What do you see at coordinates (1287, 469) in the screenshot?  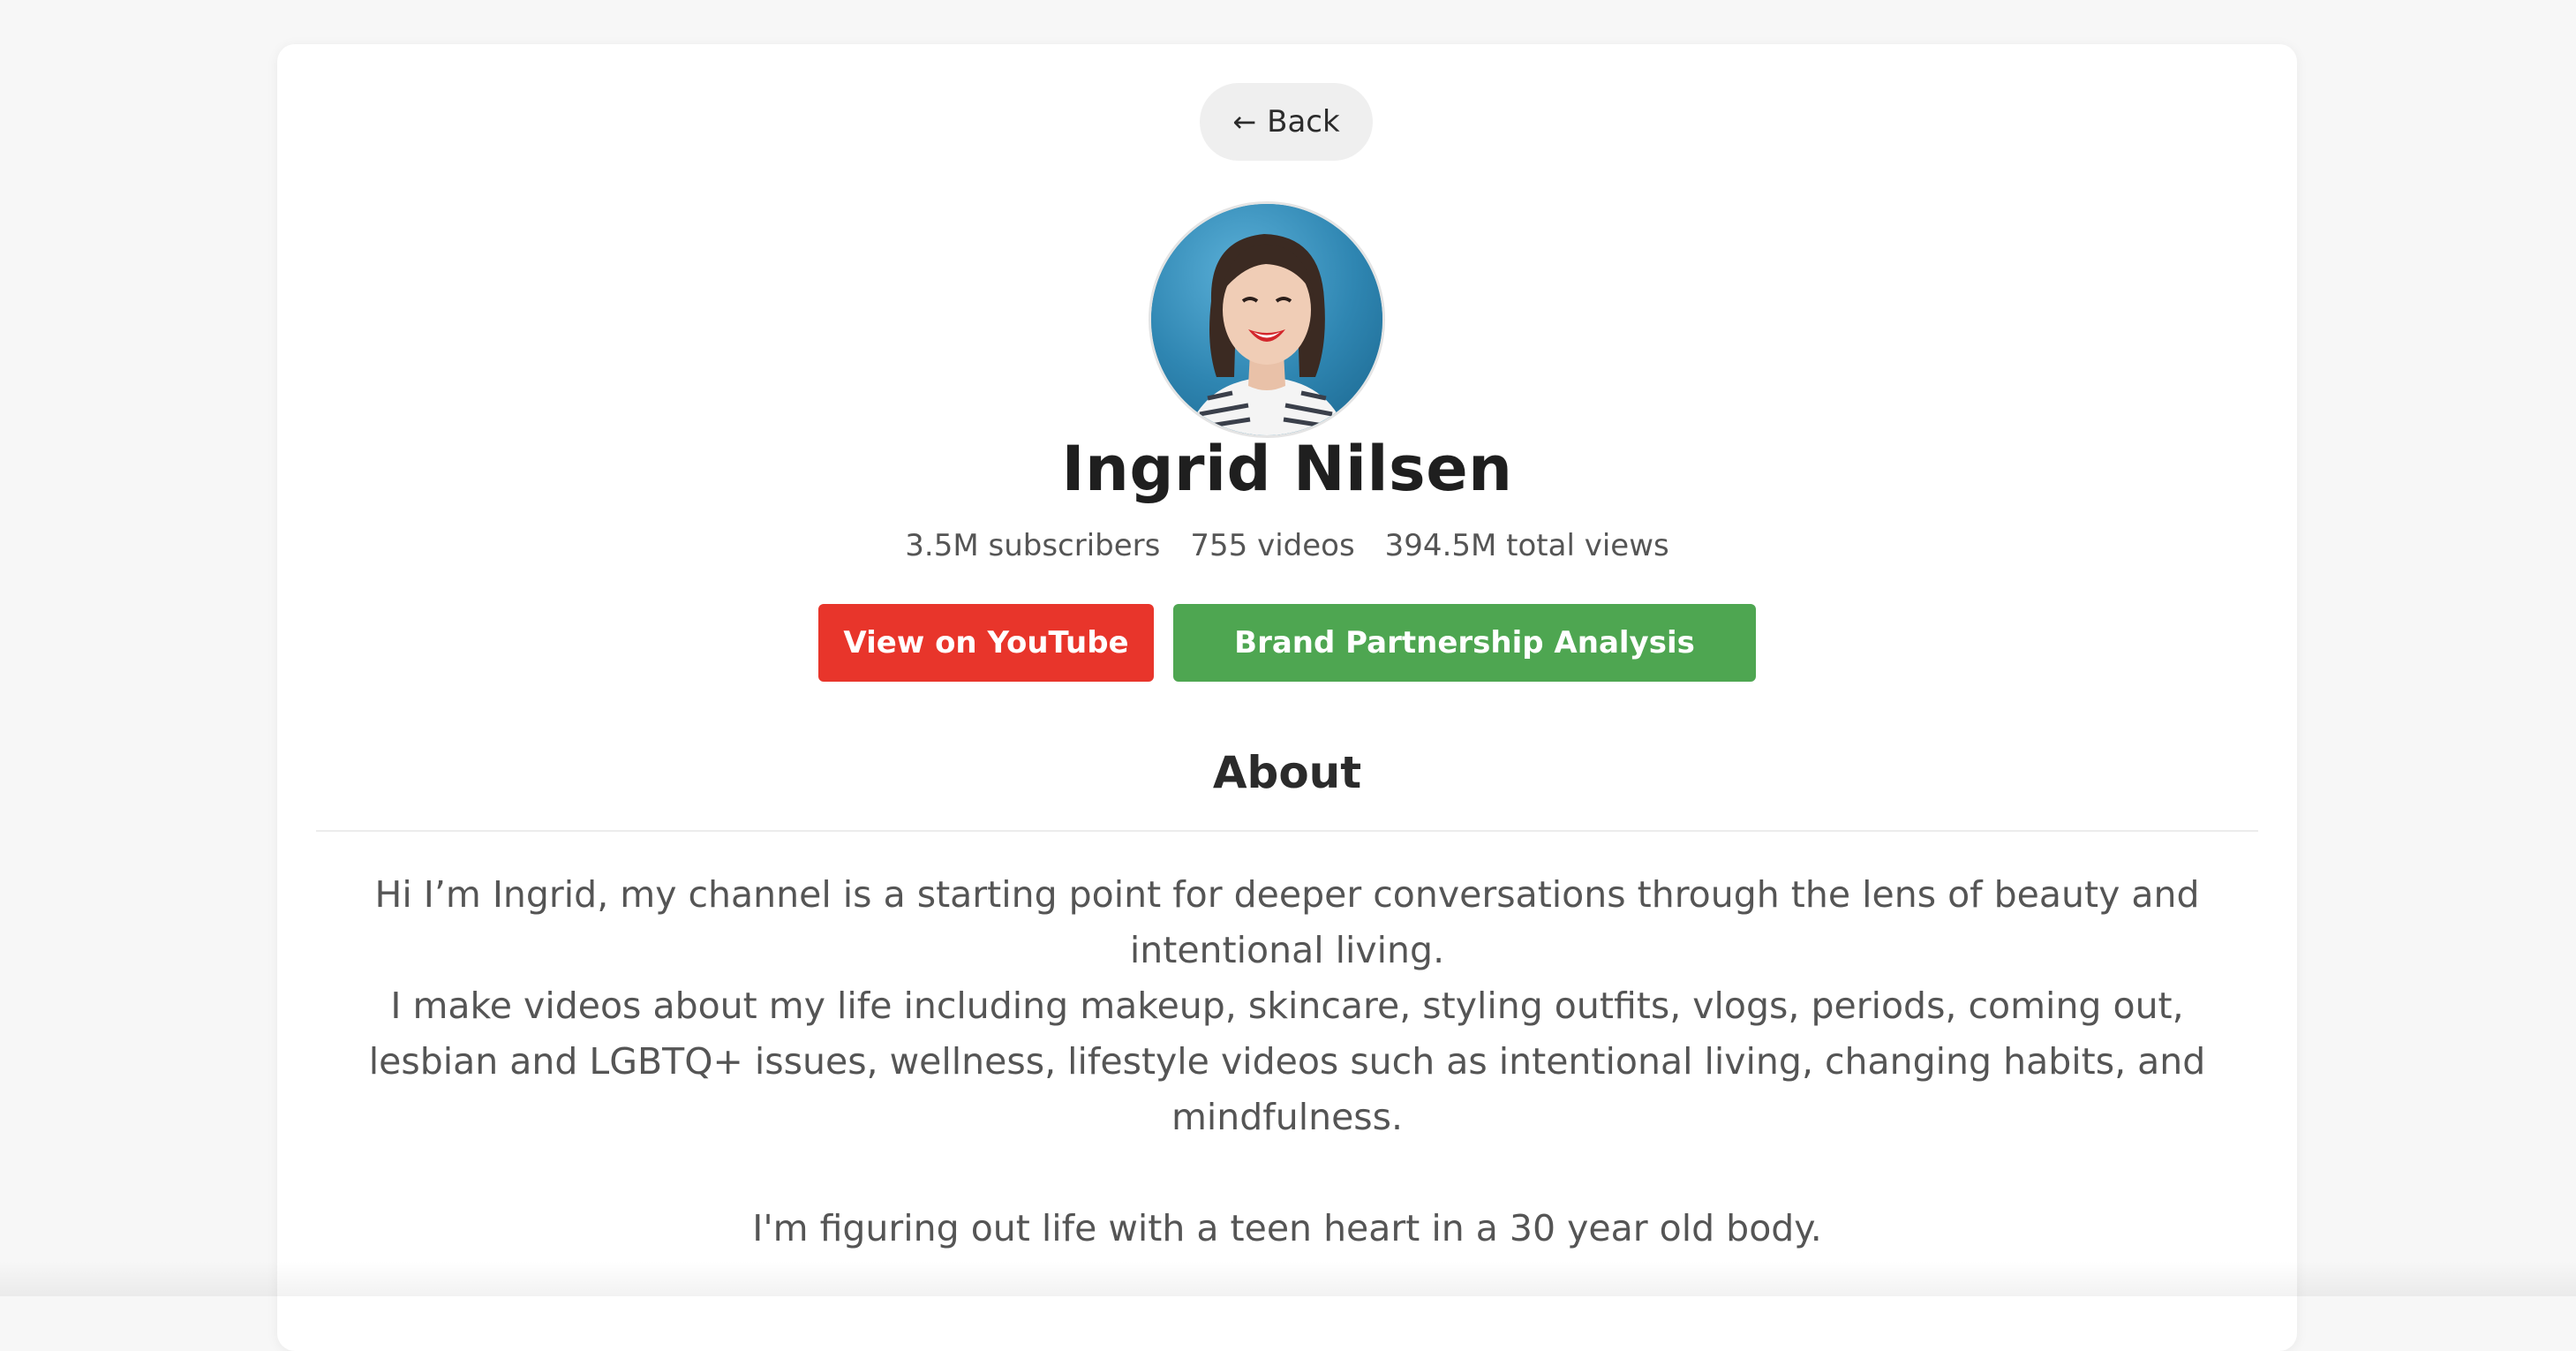 I see `channel-name: Ingrid Nilsen` at bounding box center [1287, 469].